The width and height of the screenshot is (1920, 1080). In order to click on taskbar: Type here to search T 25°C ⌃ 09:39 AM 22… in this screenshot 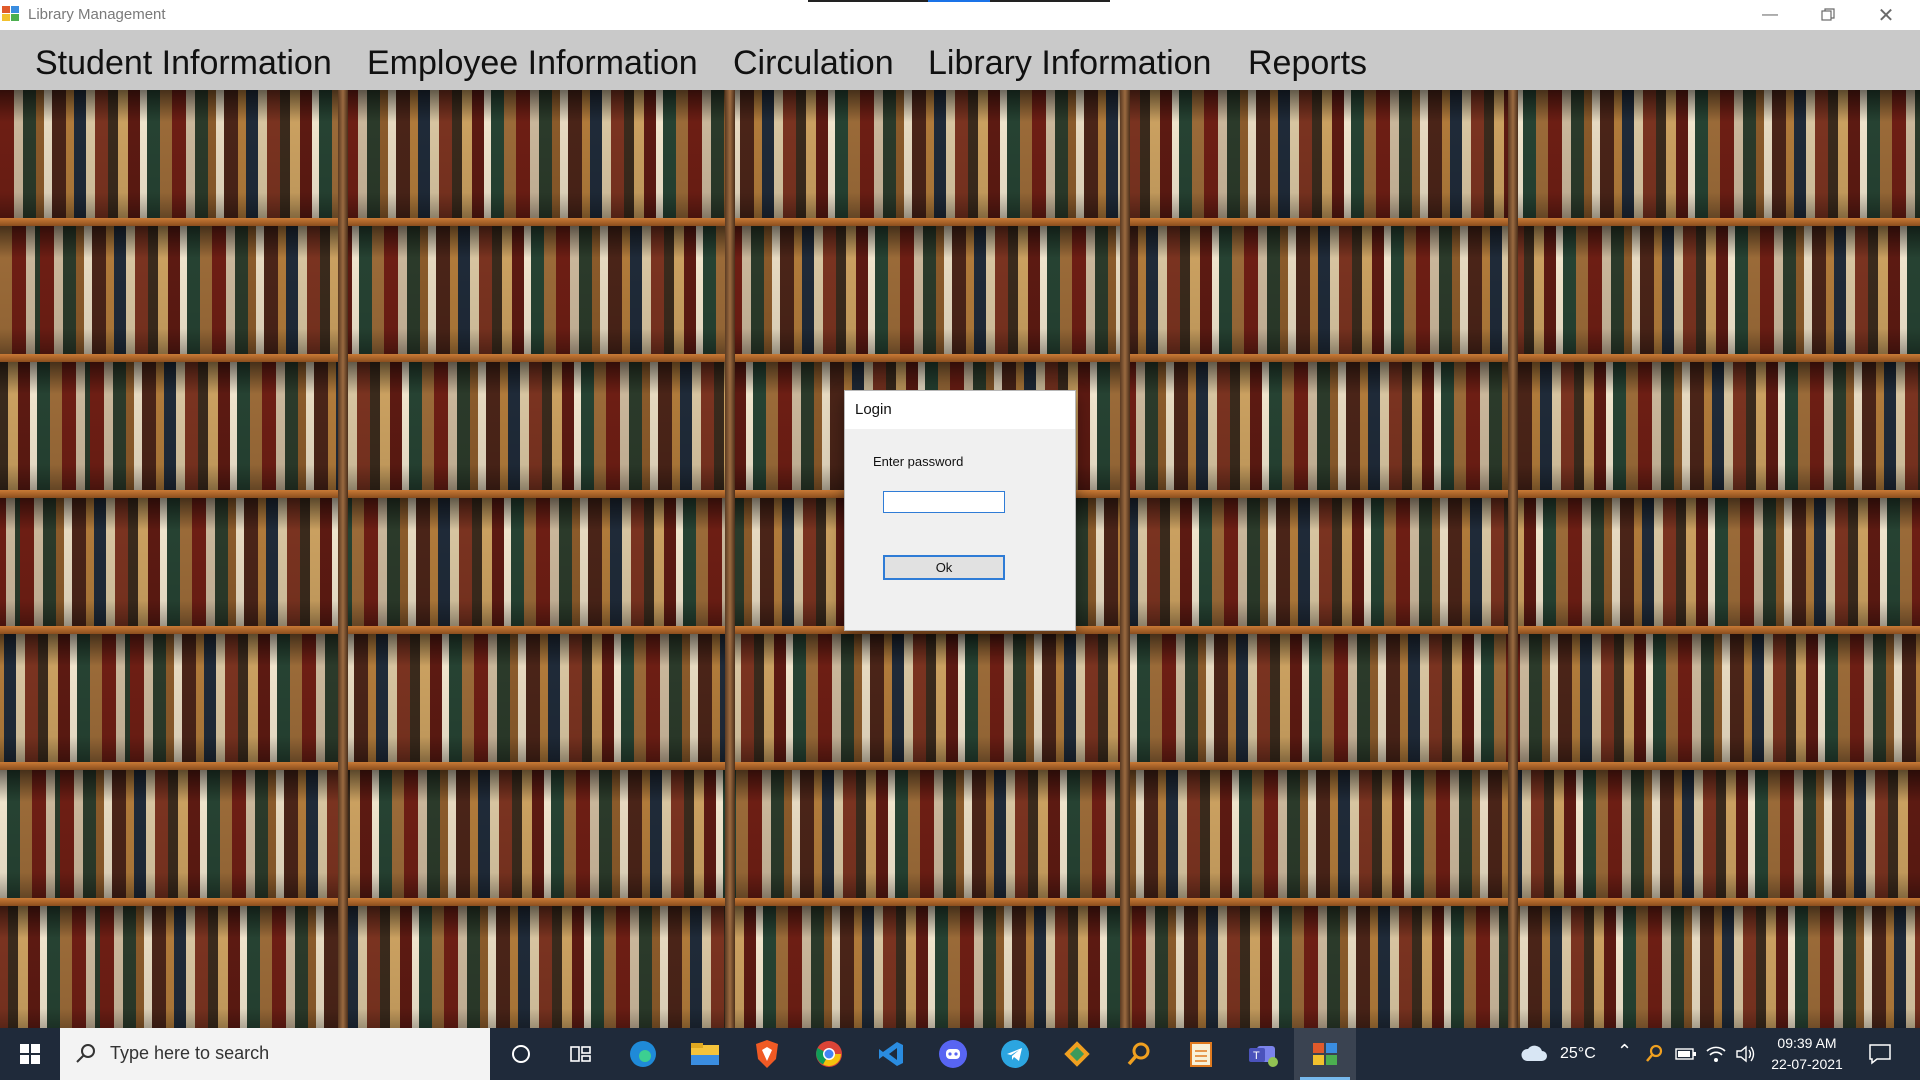, I will do `click(960, 1054)`.